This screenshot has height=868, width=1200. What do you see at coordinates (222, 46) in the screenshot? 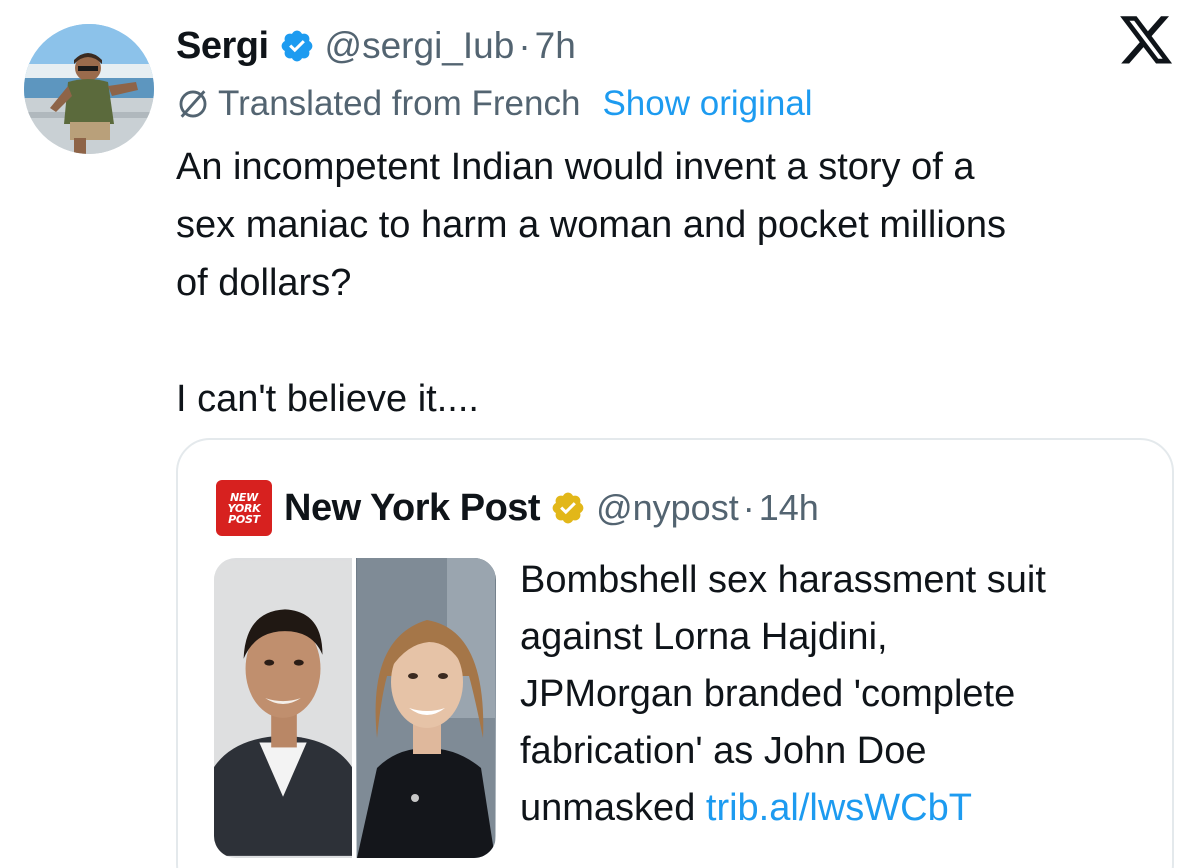
I see `author-name: Sergi` at bounding box center [222, 46].